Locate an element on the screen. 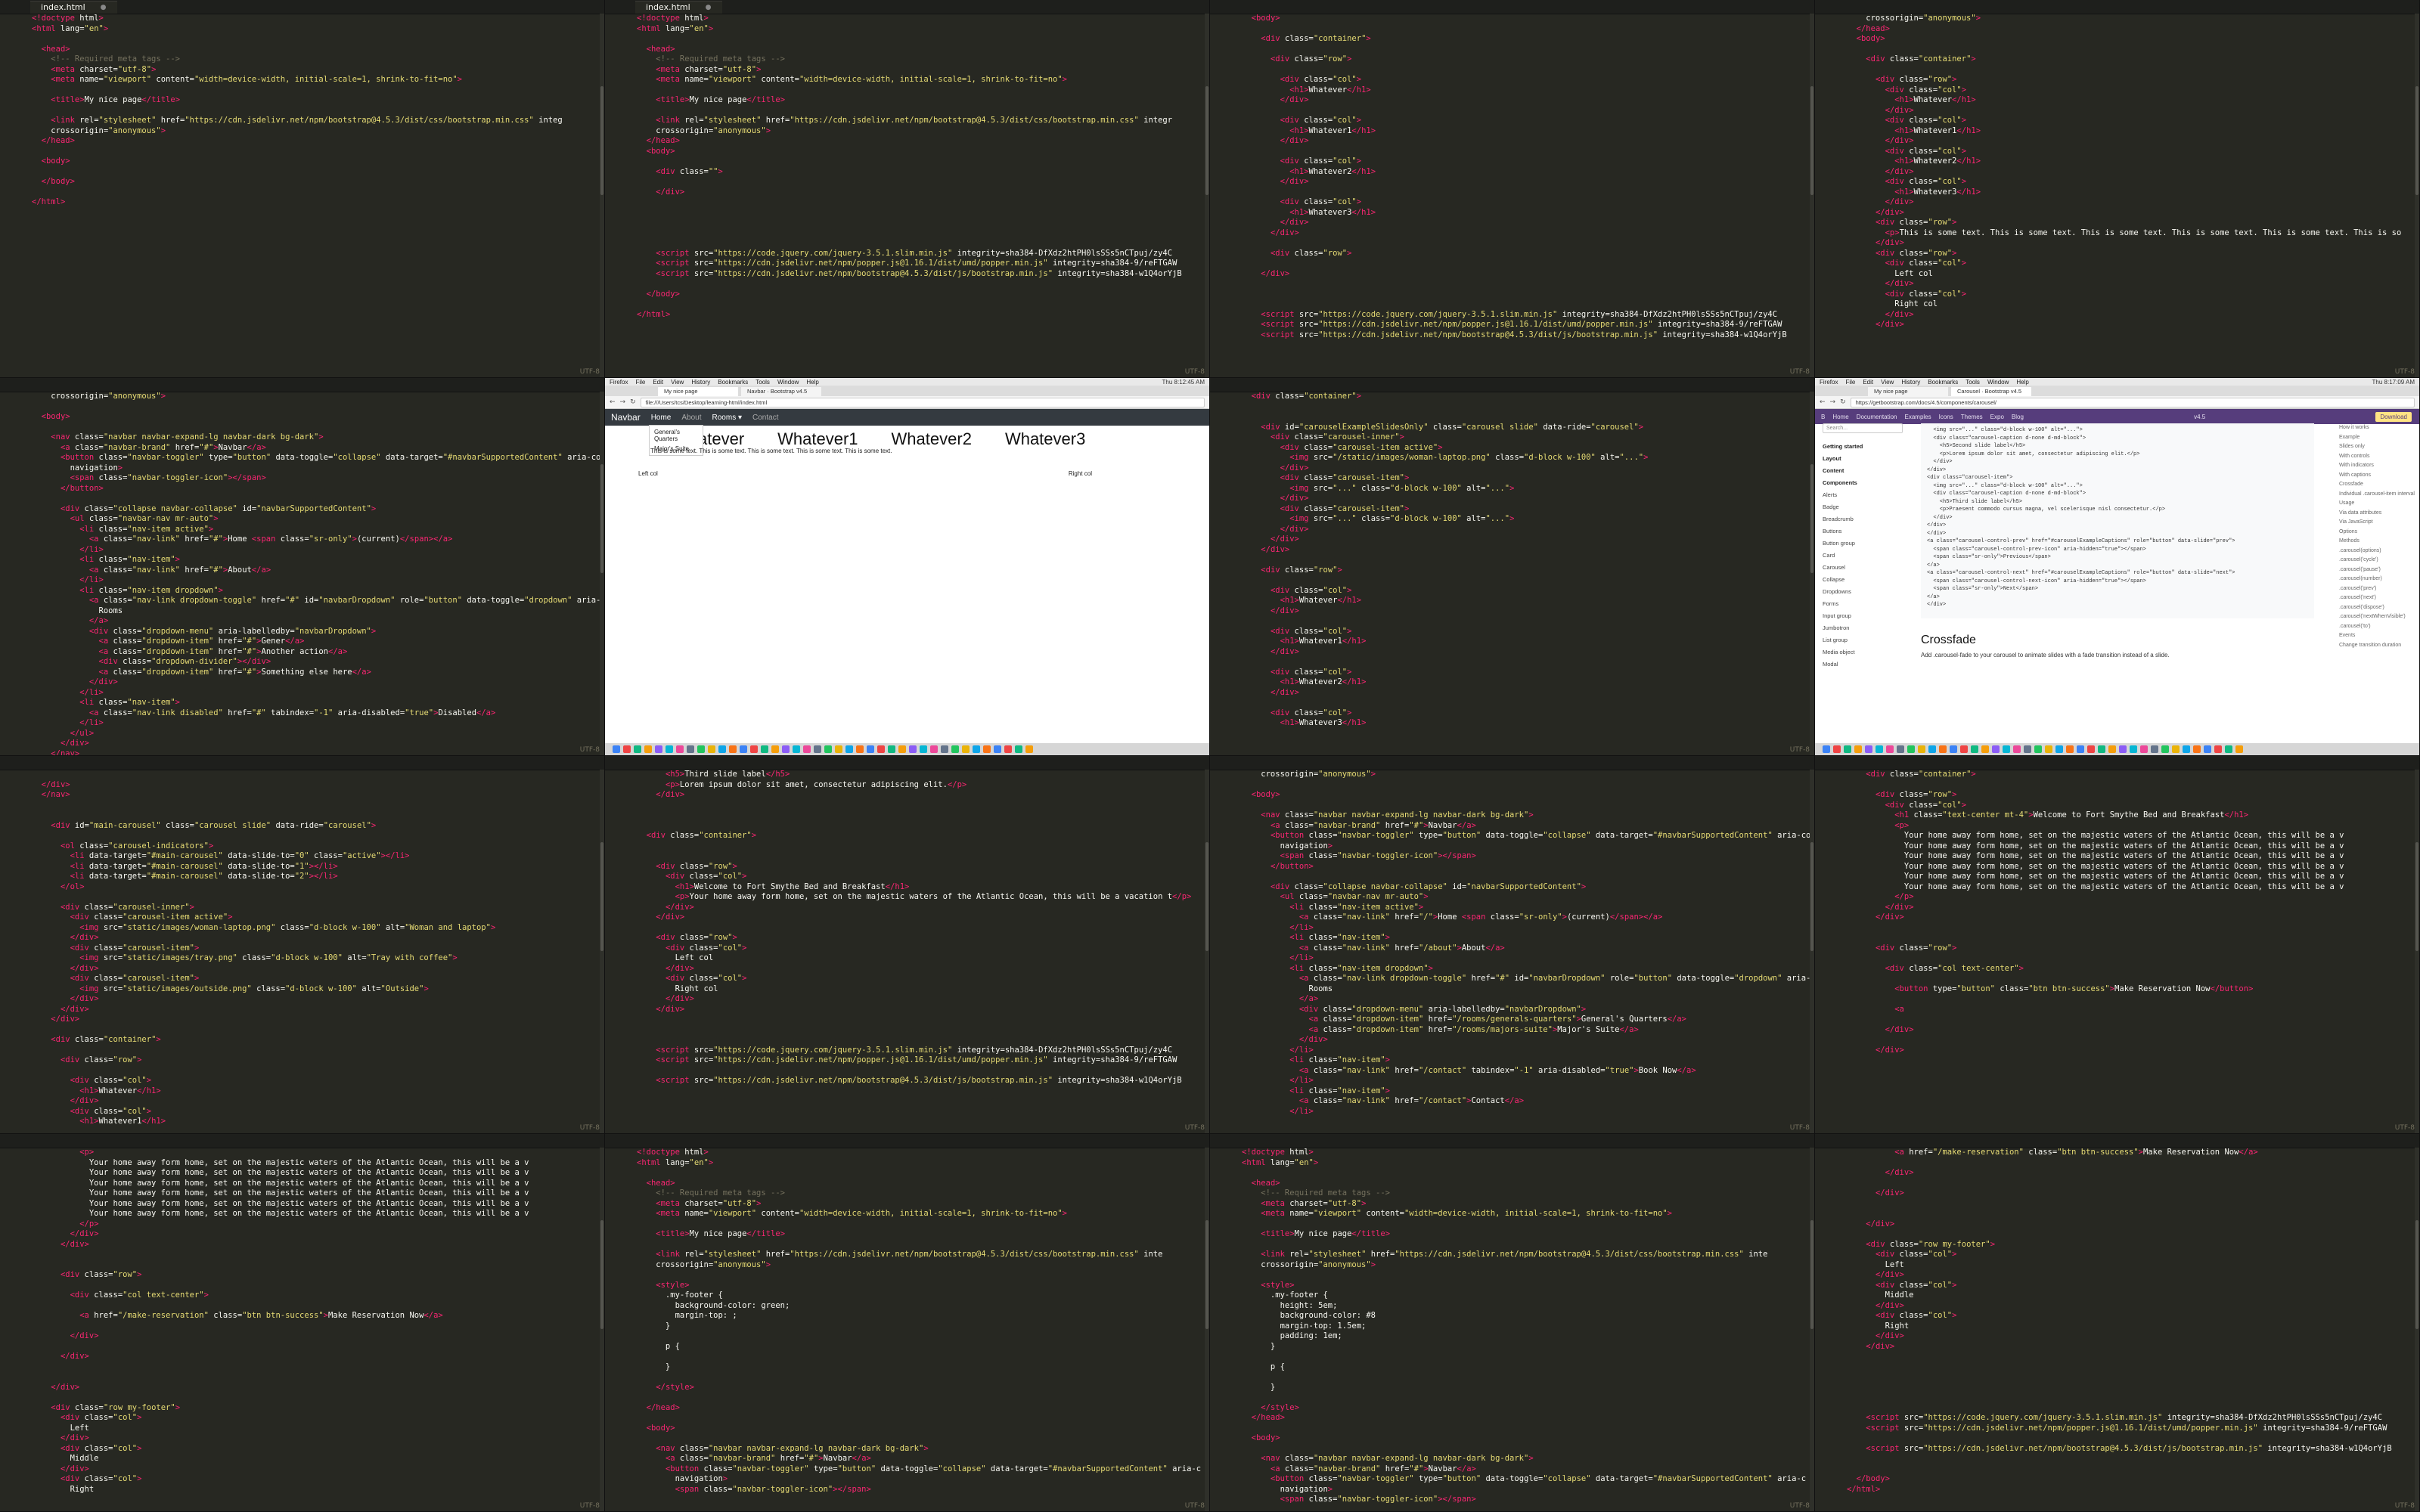  toc-link: With indicators is located at coordinates (2377, 466).